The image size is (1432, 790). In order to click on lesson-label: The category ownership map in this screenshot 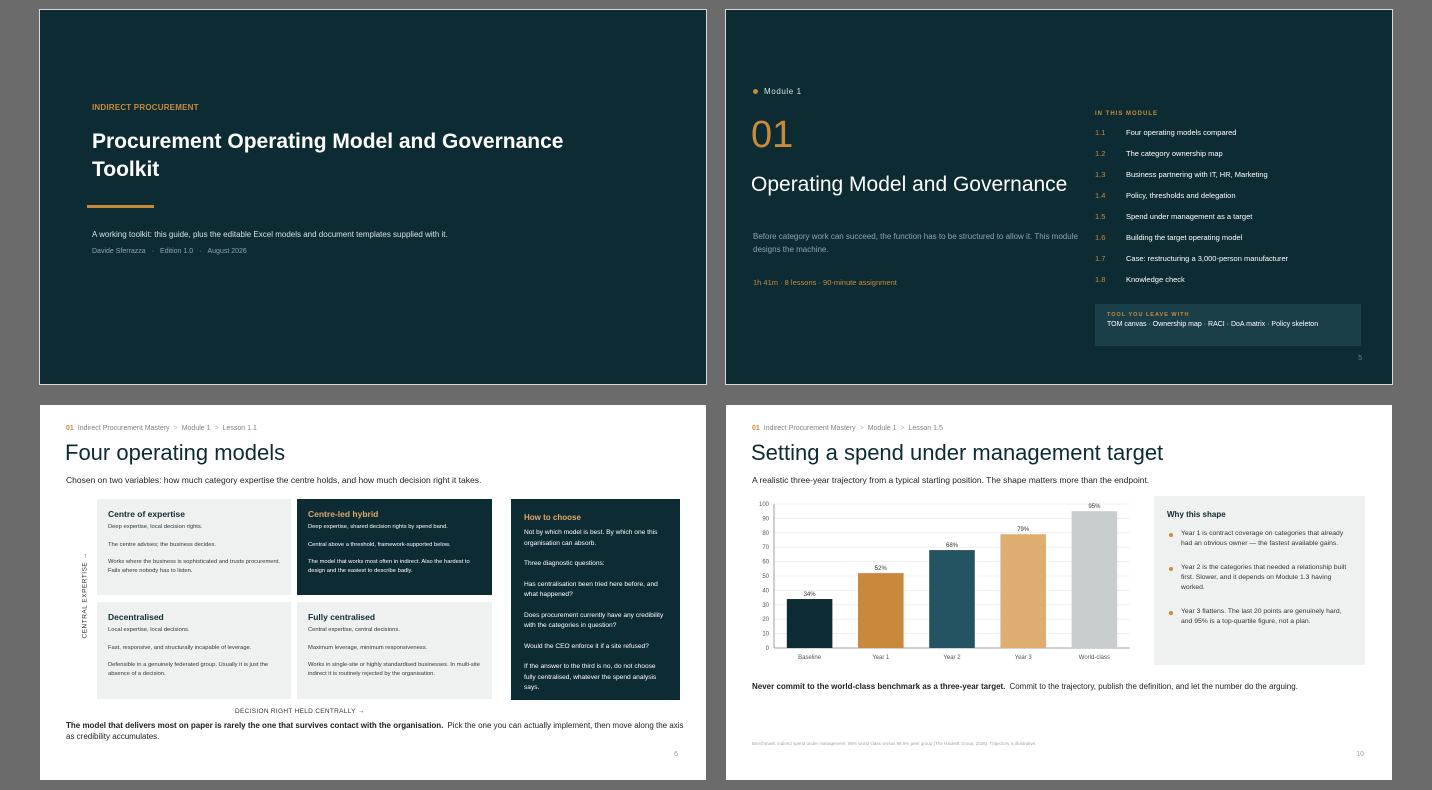, I will do `click(1174, 153)`.